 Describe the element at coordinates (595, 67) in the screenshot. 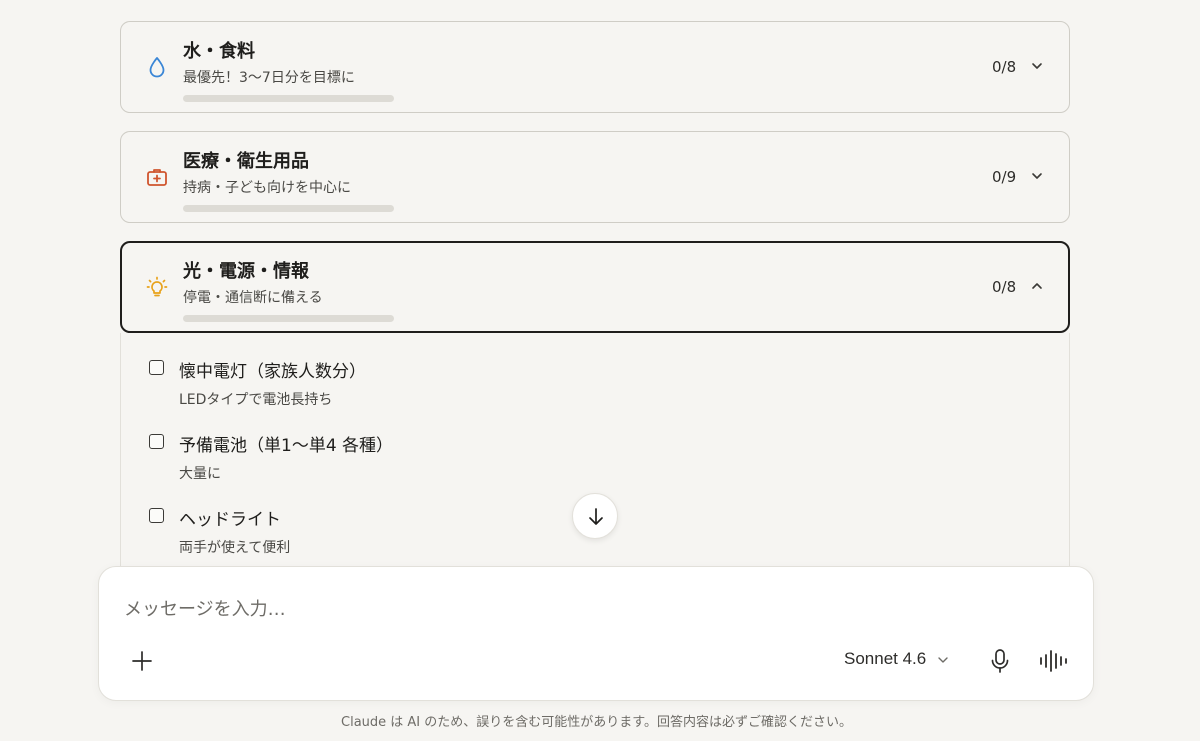

I see `category-card-water-food: 水・食料 最優先！3〜7日分を目標に 0/8` at that location.